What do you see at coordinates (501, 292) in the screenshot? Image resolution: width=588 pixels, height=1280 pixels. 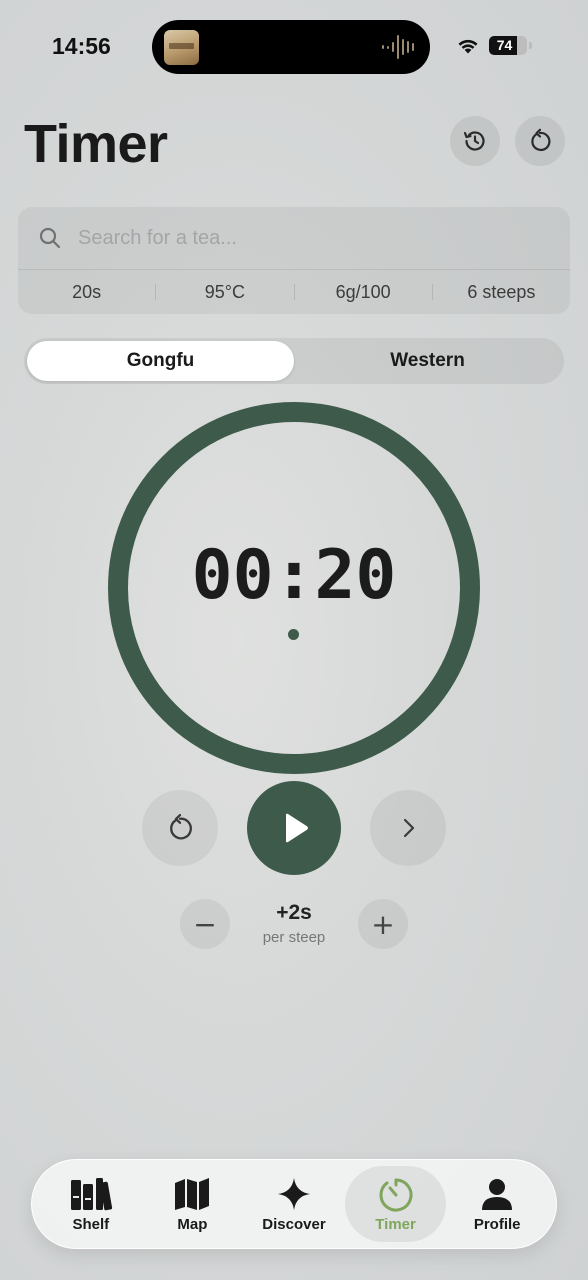 I see `steep-count: 6 steeps` at bounding box center [501, 292].